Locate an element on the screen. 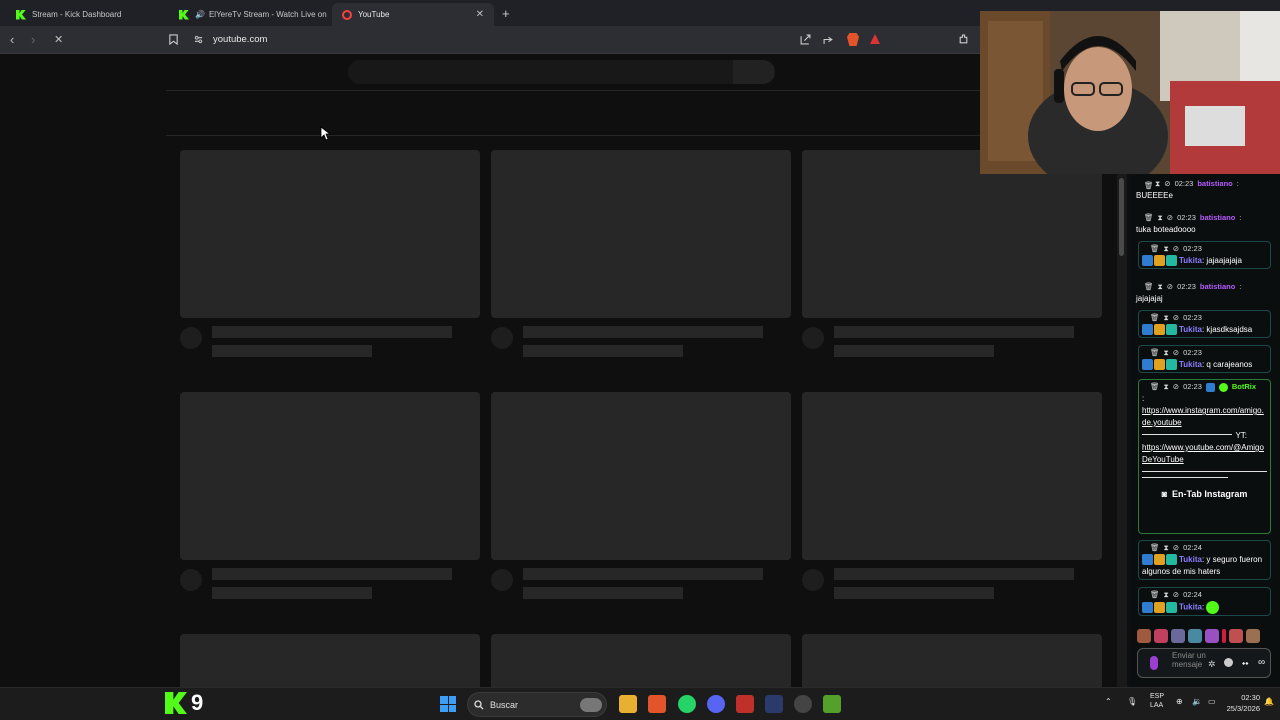  separator-line is located at coordinates (1204, 471).